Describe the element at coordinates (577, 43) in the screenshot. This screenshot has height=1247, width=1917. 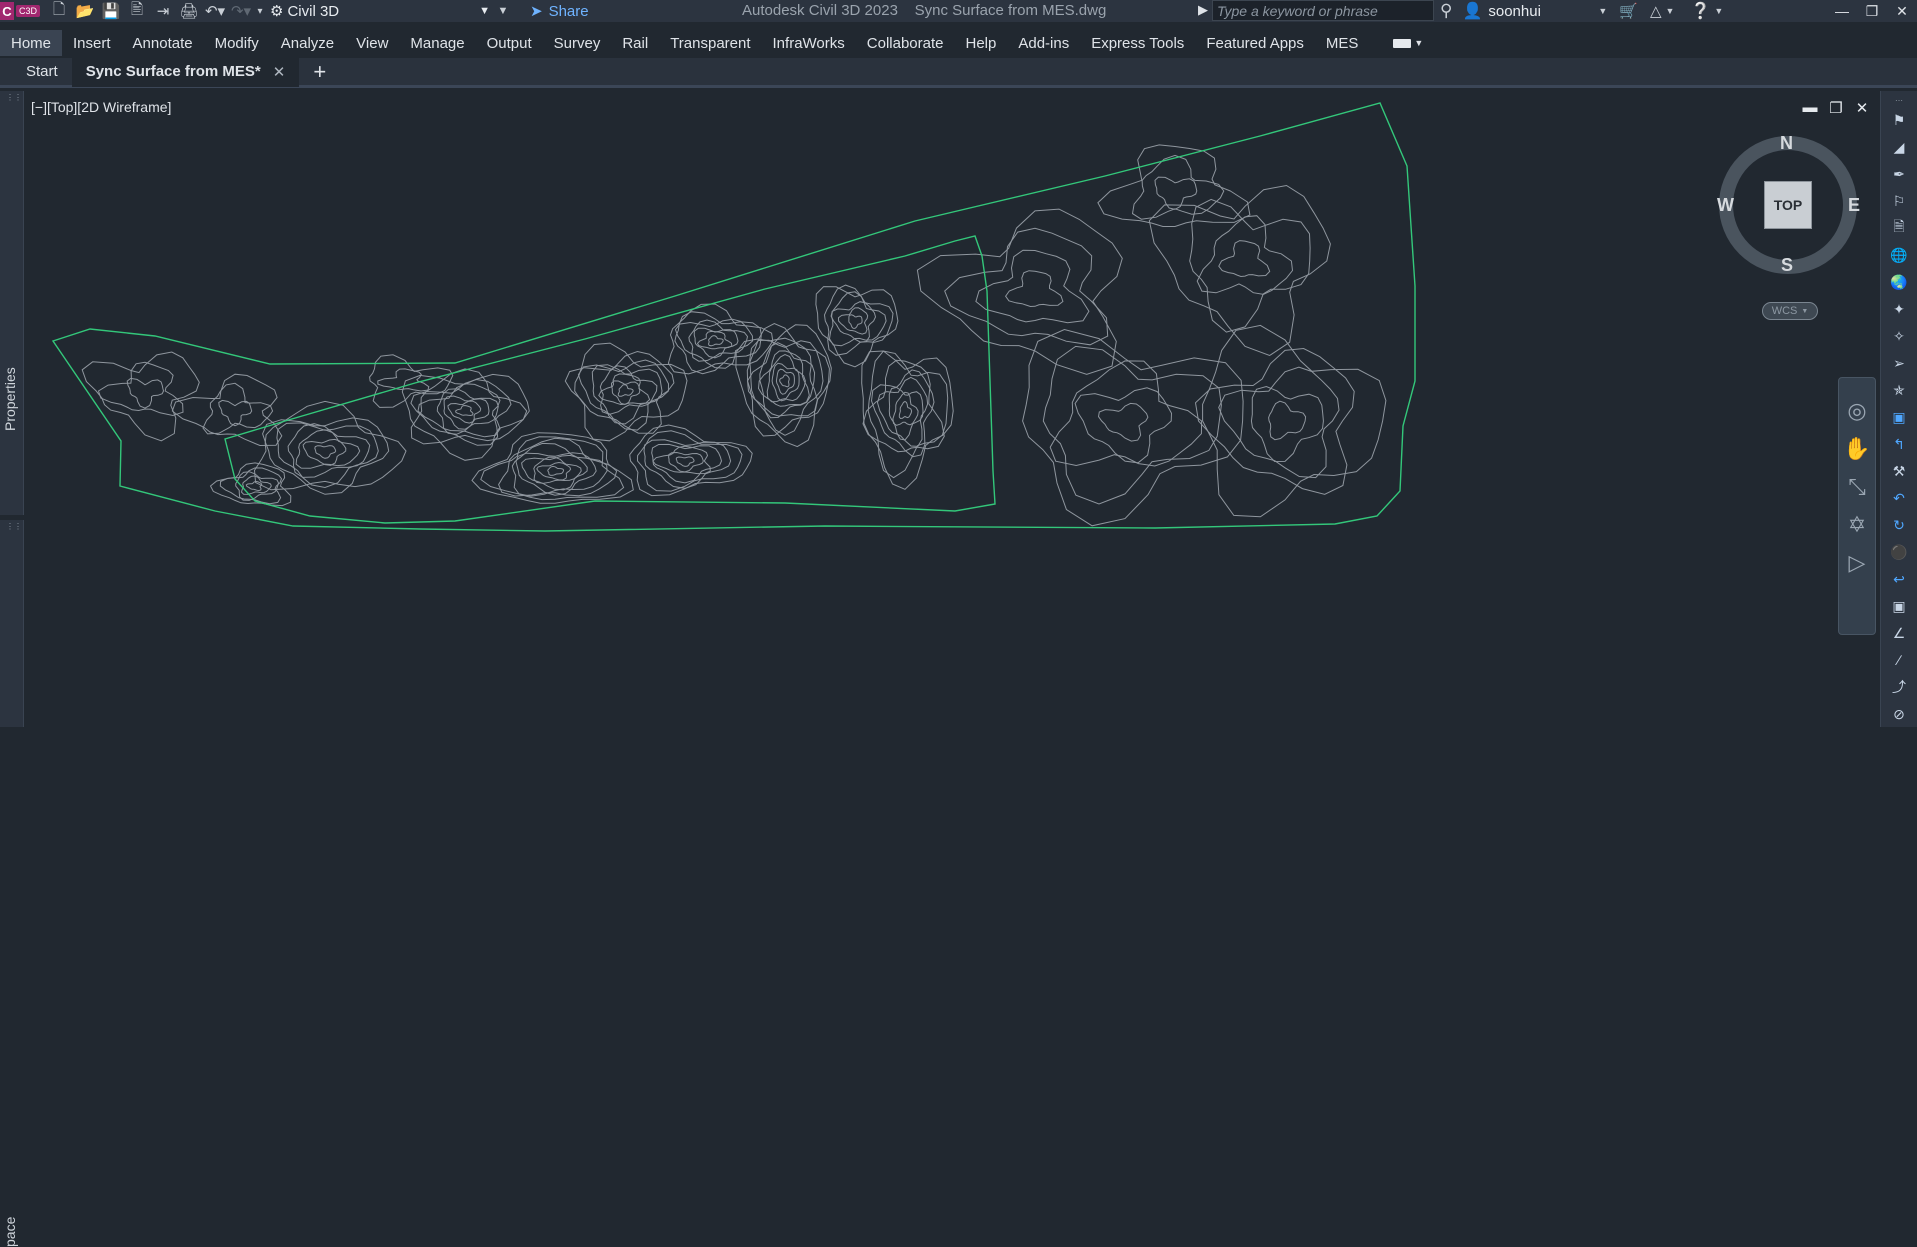
I see `menu-item-survey: Survey` at that location.